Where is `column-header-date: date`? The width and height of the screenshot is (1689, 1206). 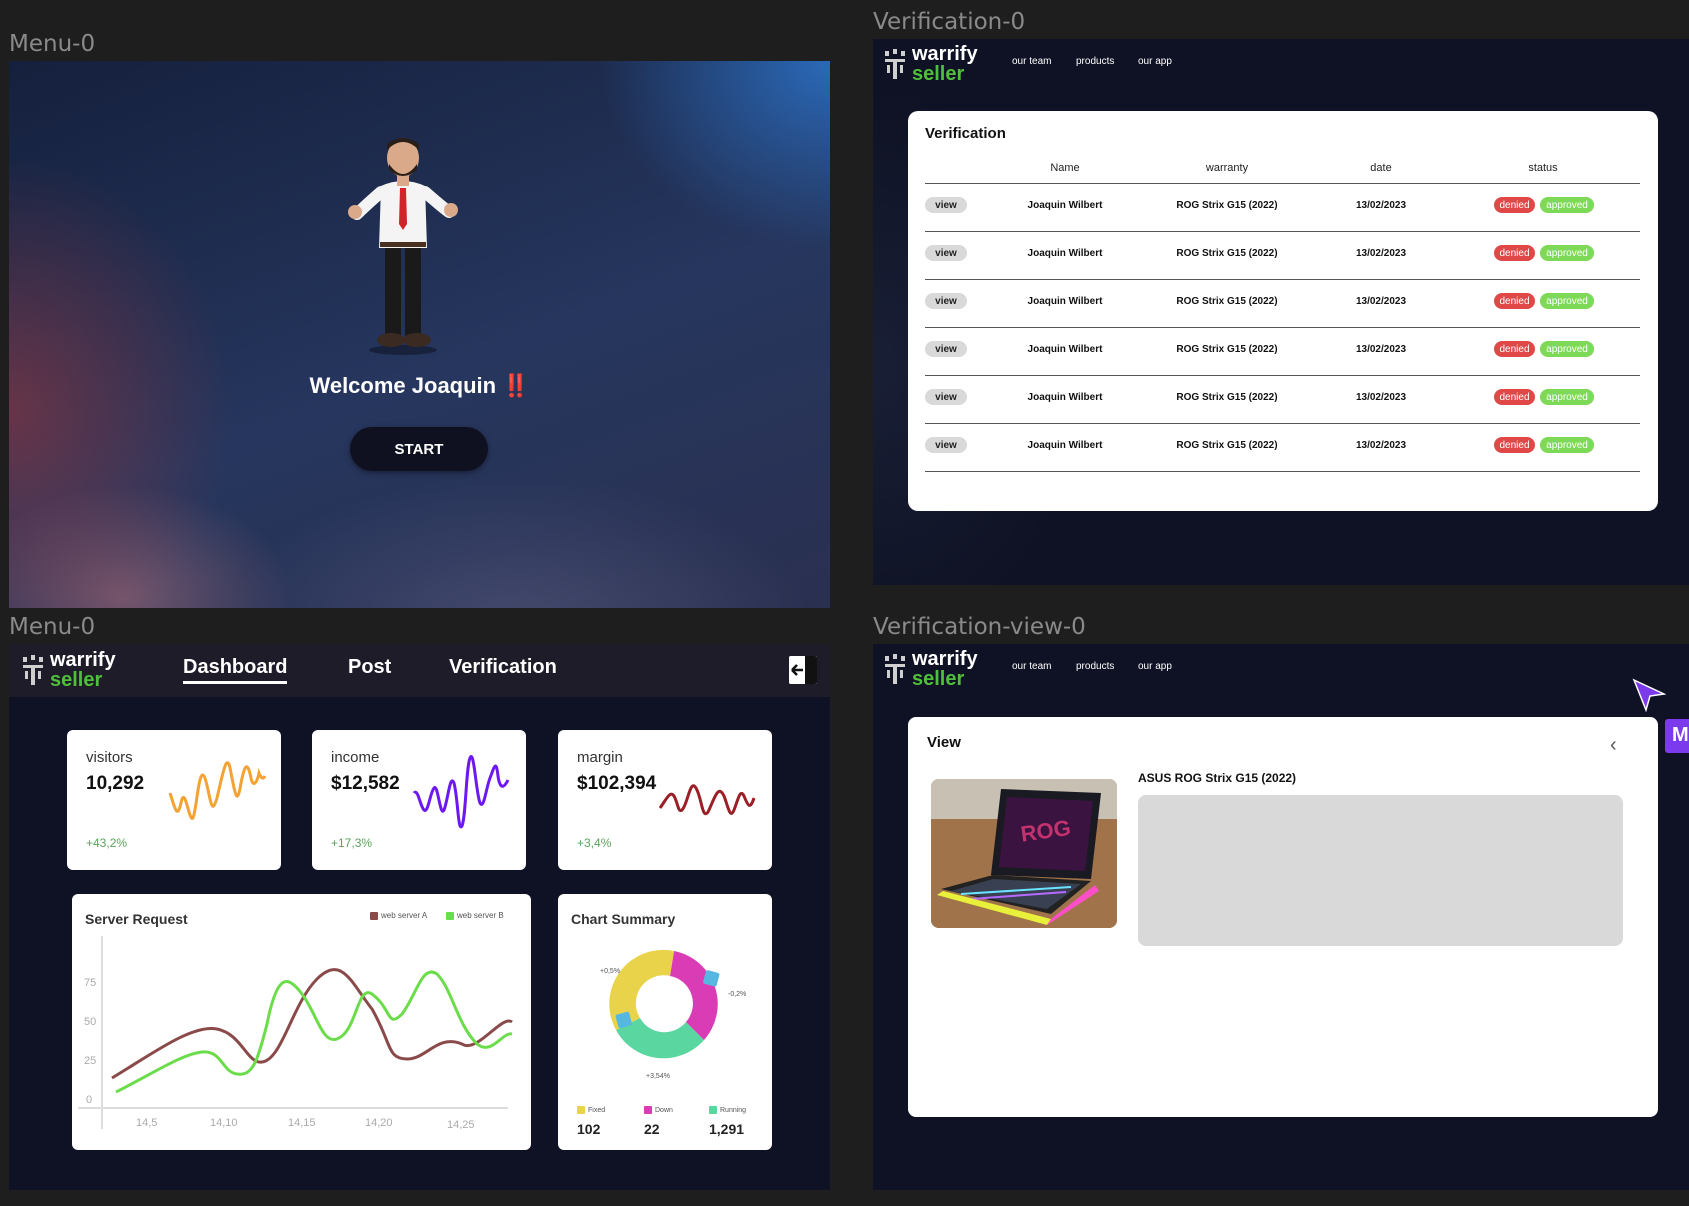
column-header-date: date is located at coordinates (1381, 168).